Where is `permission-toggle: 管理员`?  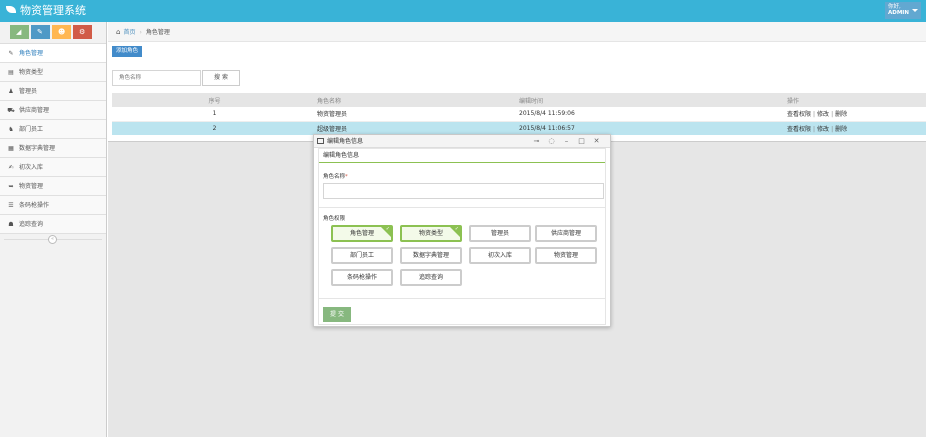
permission-toggle: 管理员 is located at coordinates (500, 233).